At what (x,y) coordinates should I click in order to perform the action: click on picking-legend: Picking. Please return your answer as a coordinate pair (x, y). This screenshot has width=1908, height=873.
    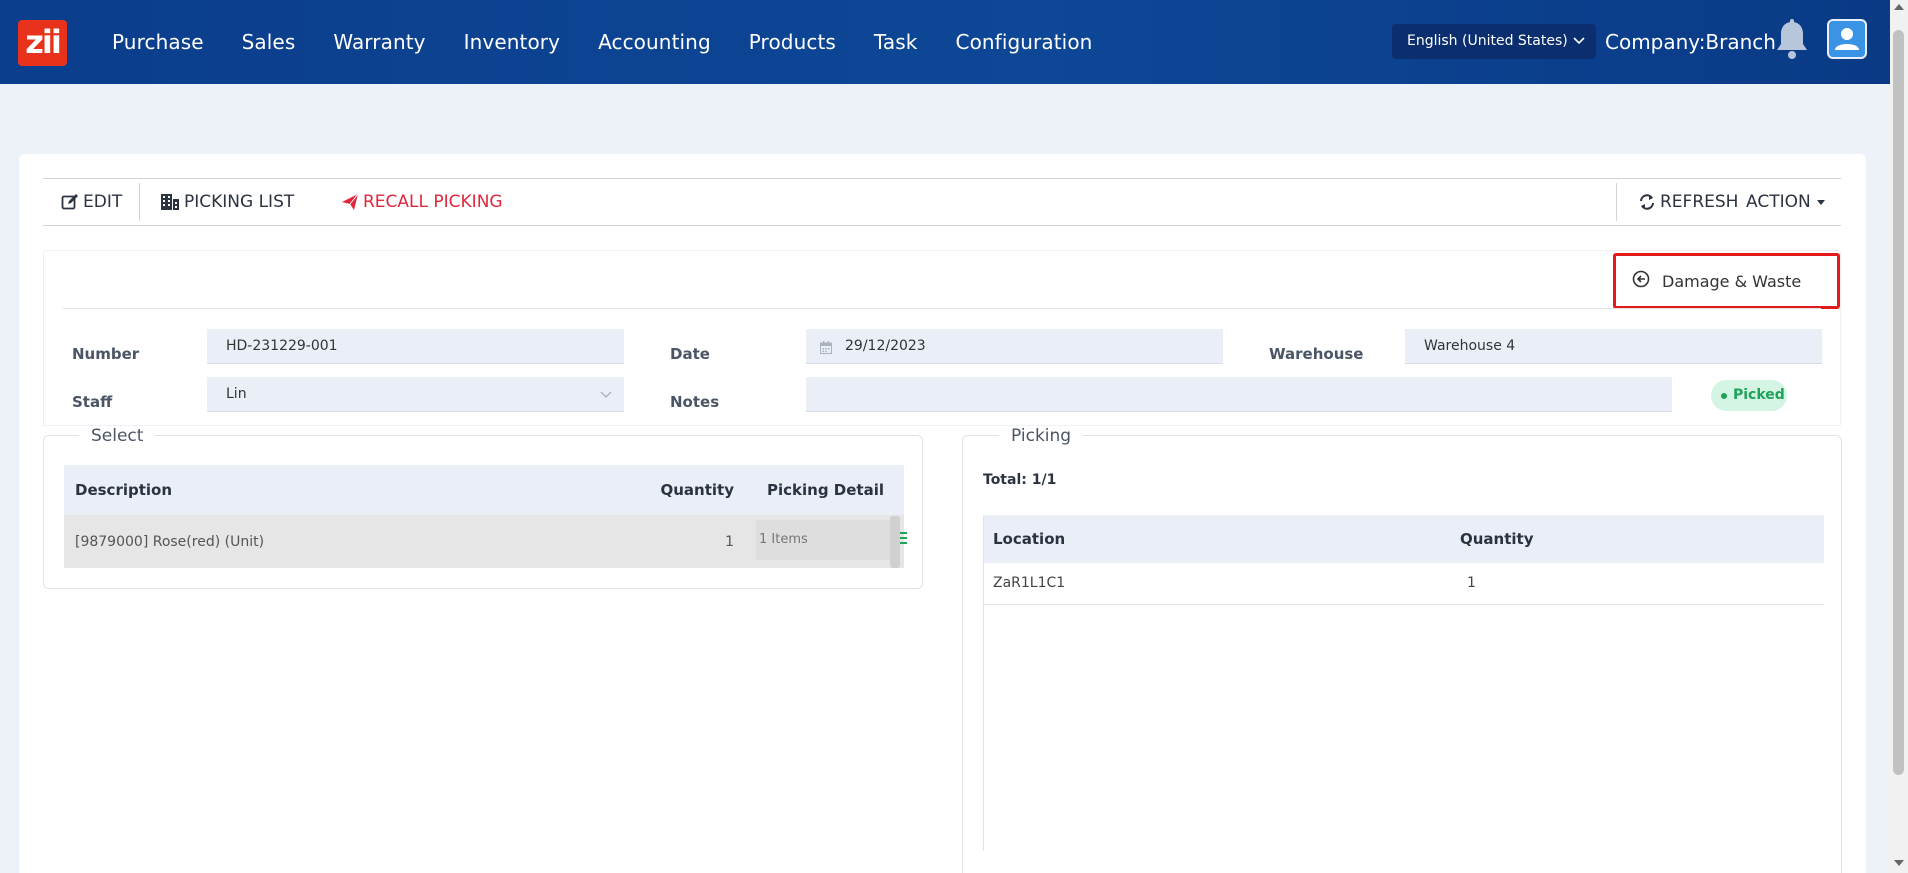
    Looking at the image, I should click on (1041, 436).